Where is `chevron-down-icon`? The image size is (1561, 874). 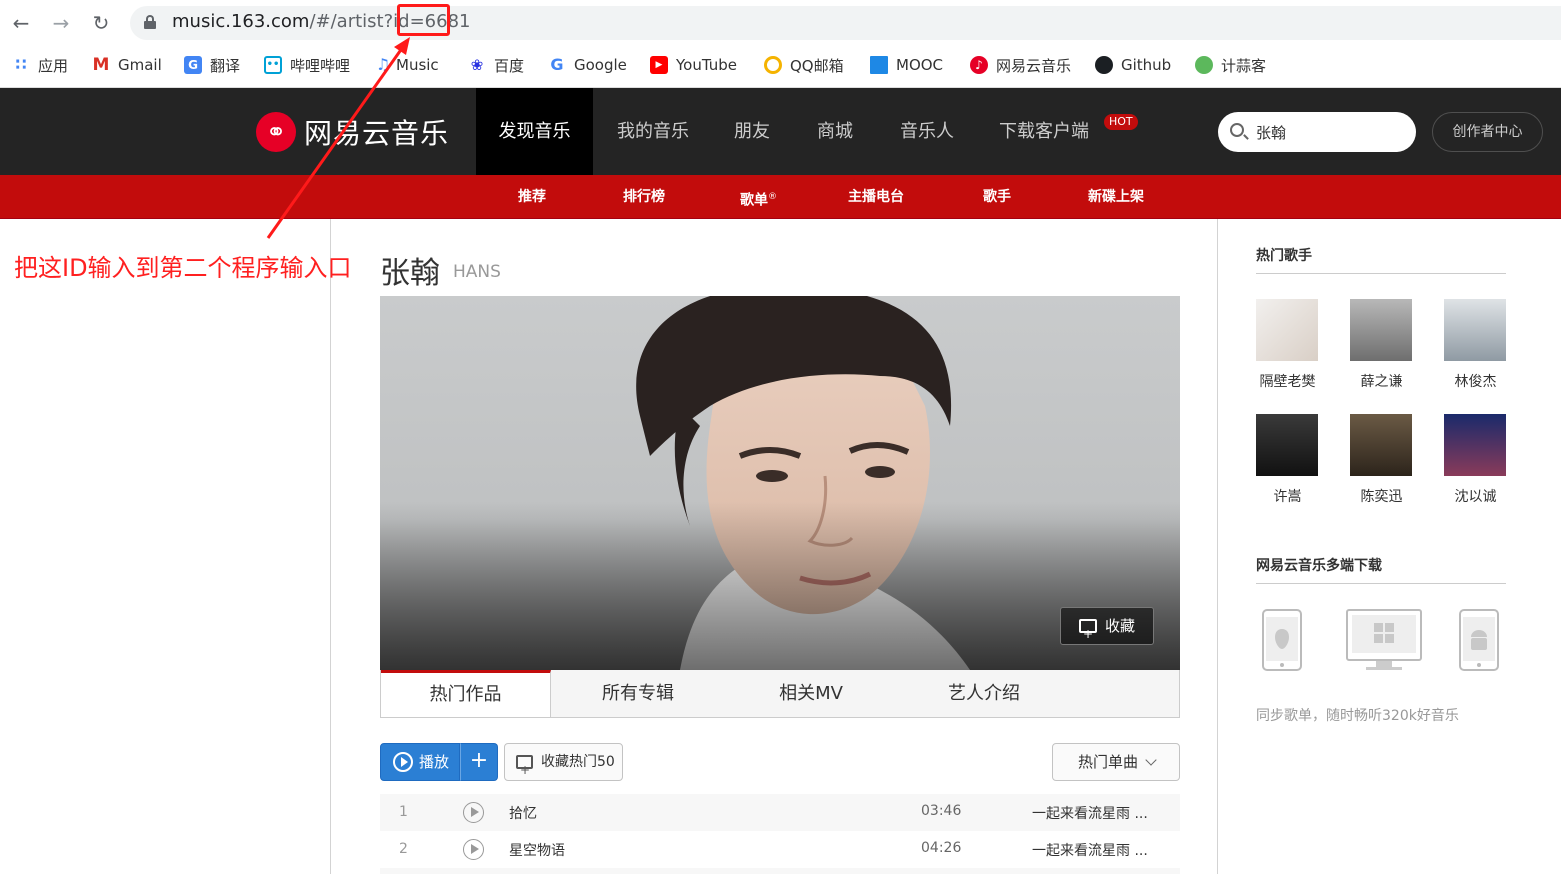 chevron-down-icon is located at coordinates (1151, 760).